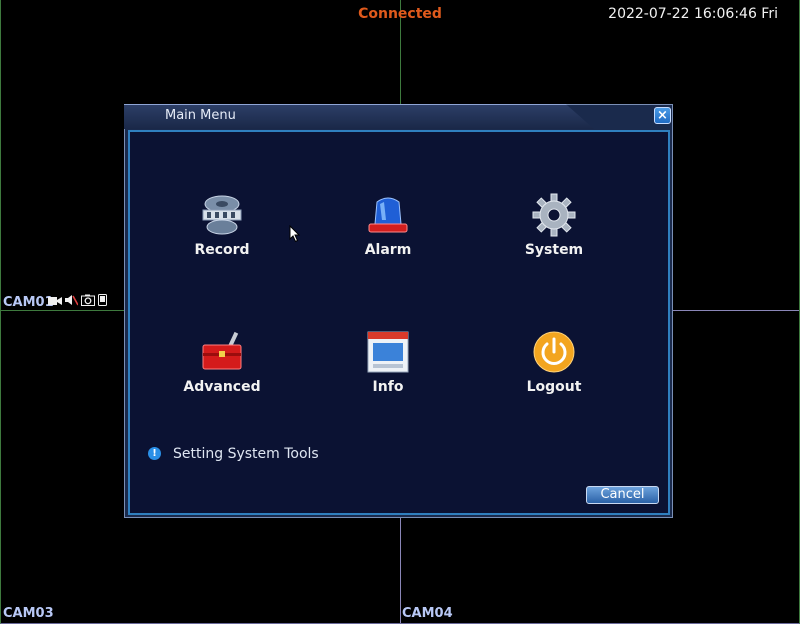 Image resolution: width=800 pixels, height=624 pixels. Describe the element at coordinates (28, 613) in the screenshot. I see `camera-label-cam03: CAM03` at that location.